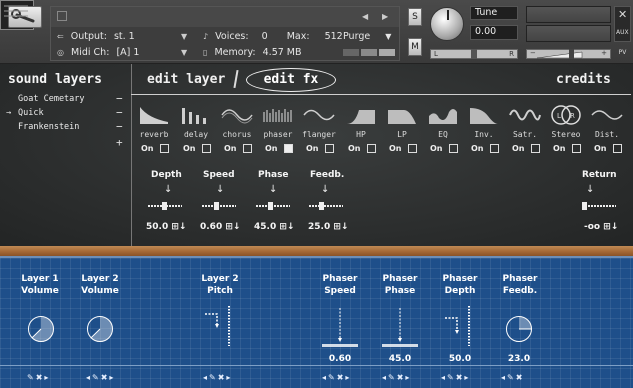  I want to click on flanger-icon, so click(319, 115).